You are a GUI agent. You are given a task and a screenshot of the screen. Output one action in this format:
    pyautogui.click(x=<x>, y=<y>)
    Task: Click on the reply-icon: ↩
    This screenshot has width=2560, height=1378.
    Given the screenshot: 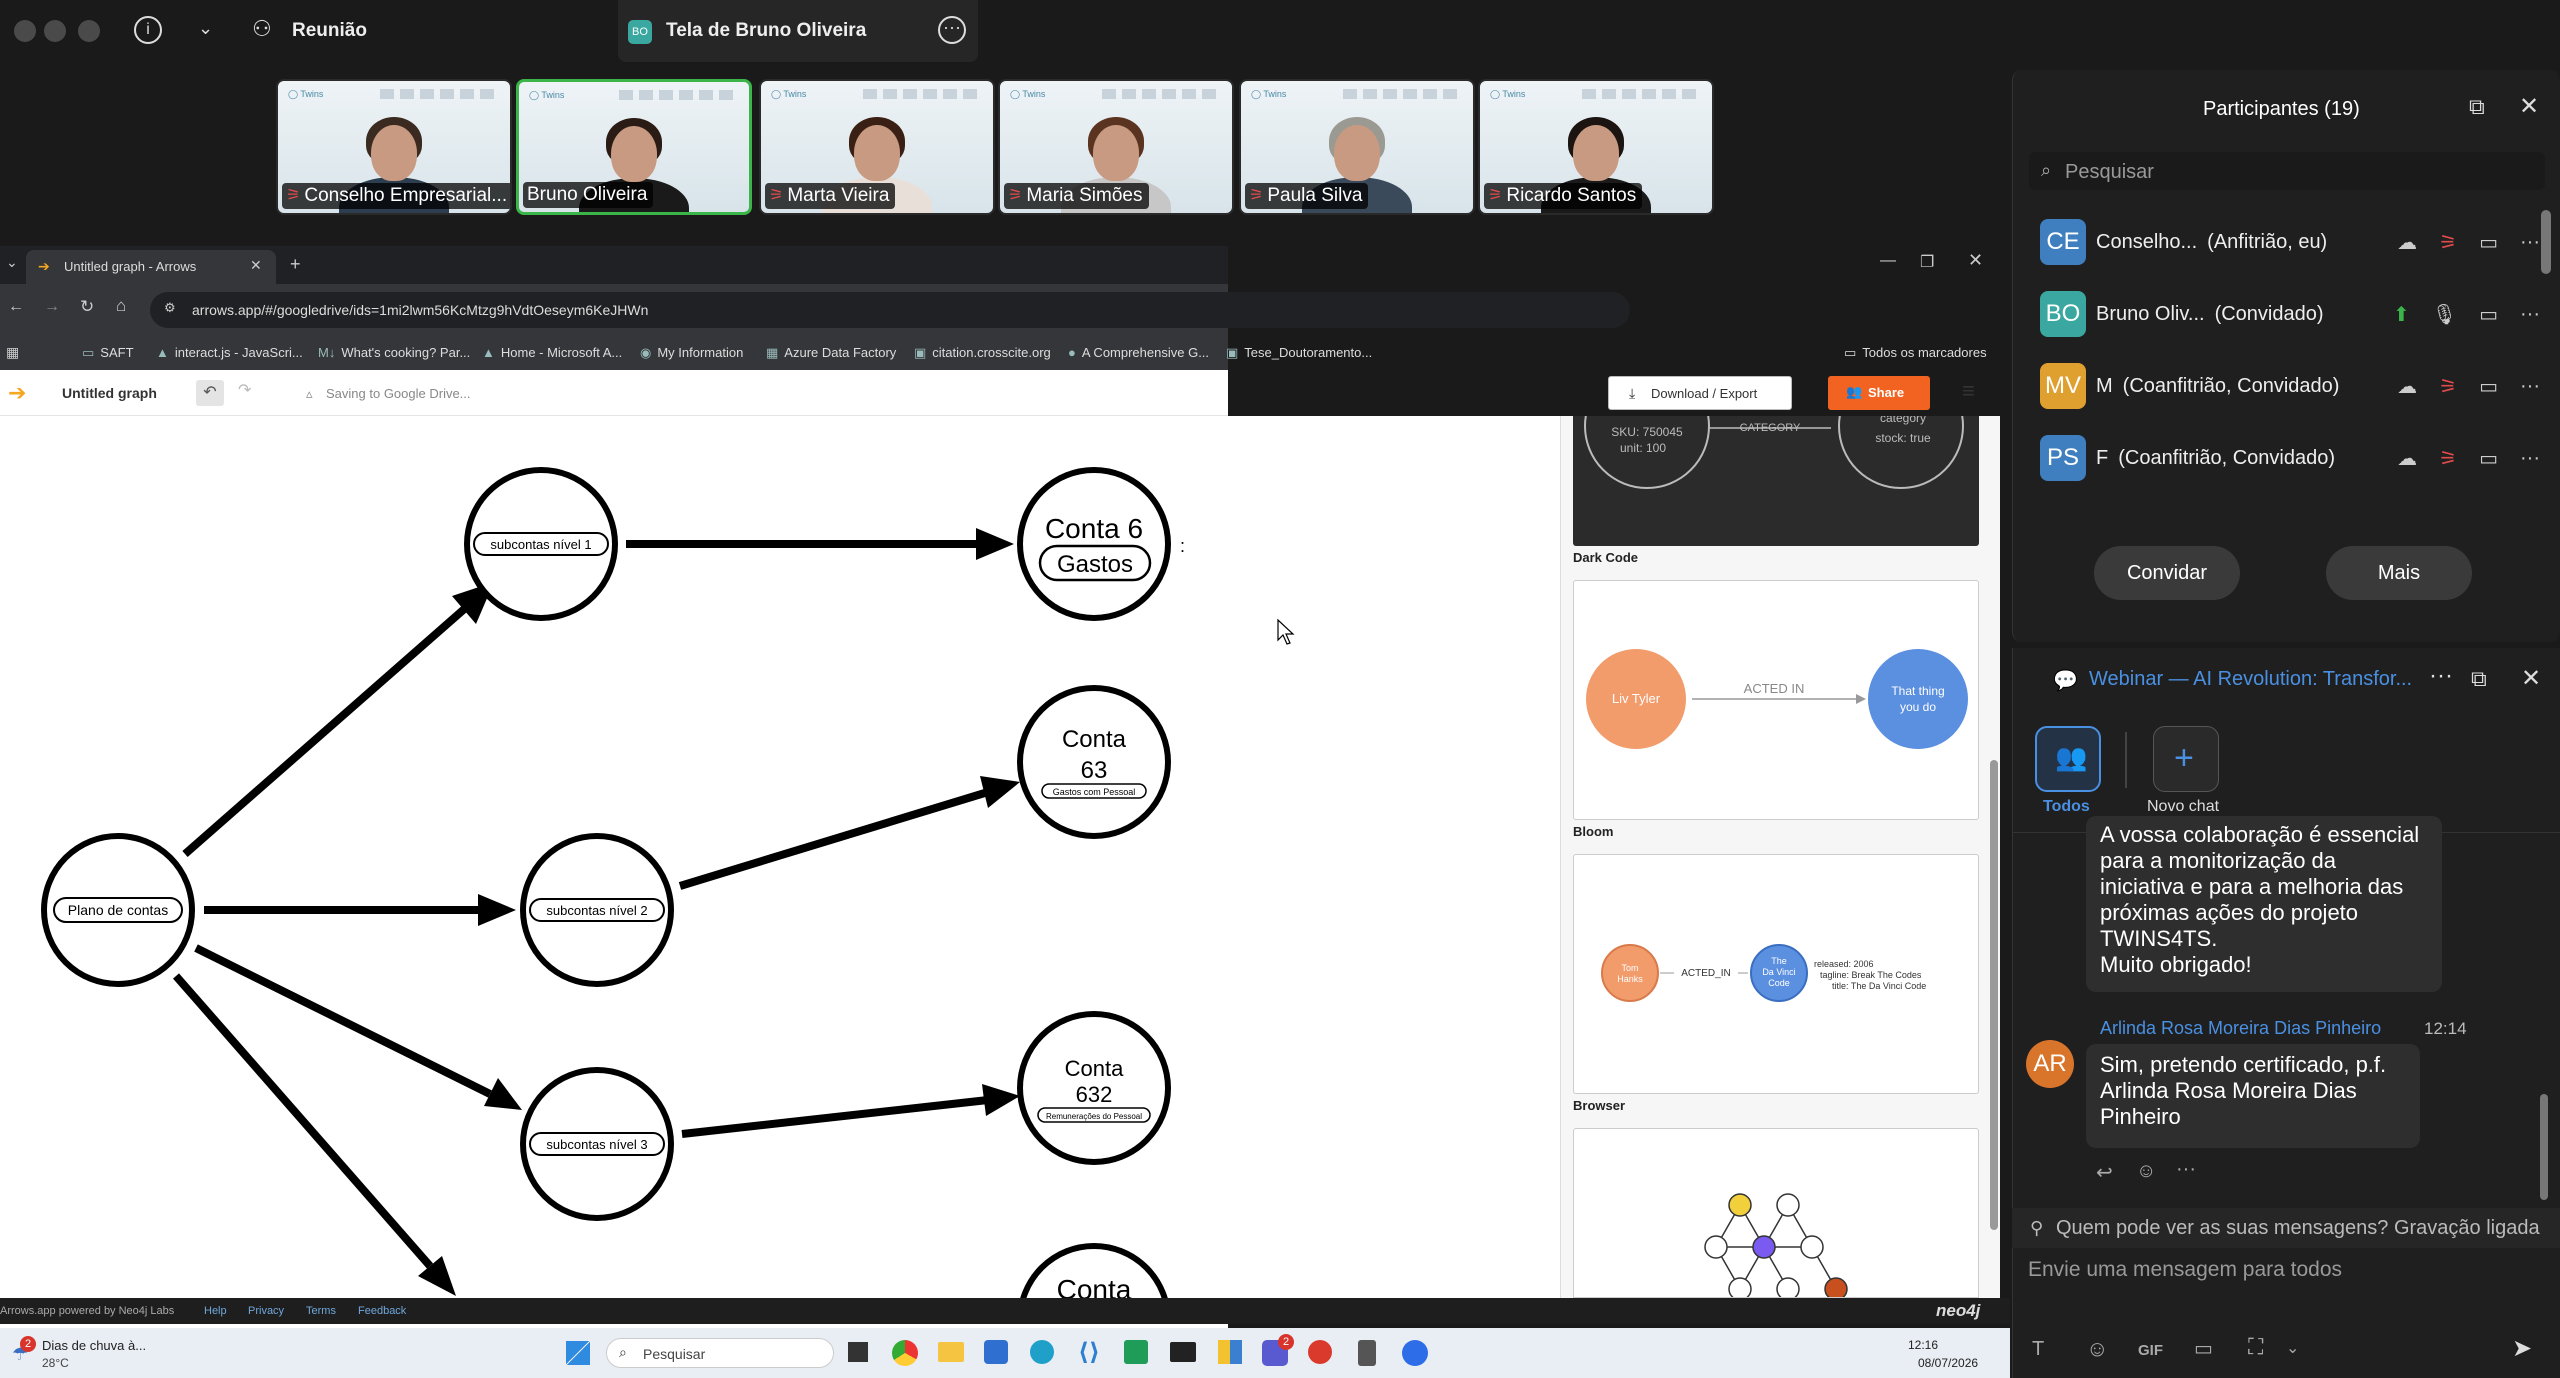 What is the action you would take?
    pyautogui.click(x=2104, y=1172)
    